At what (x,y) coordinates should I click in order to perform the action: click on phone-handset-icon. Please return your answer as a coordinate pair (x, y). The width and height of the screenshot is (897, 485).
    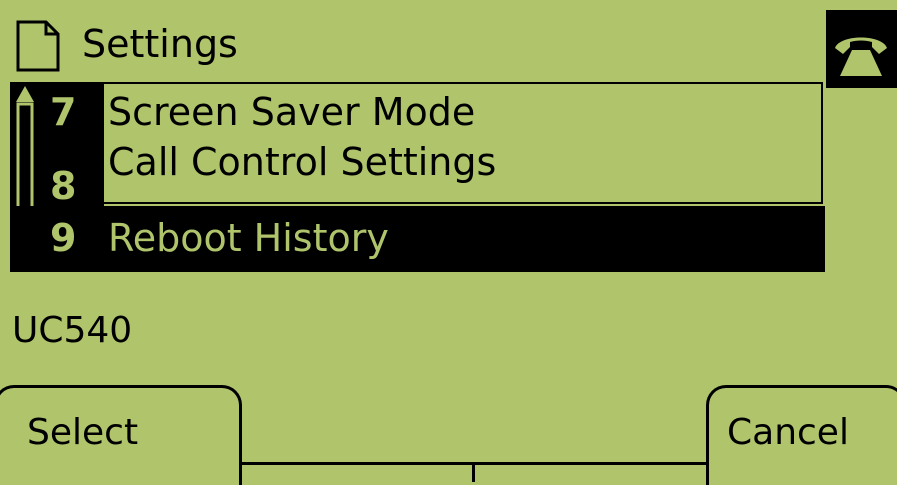
    Looking at the image, I should click on (861, 56).